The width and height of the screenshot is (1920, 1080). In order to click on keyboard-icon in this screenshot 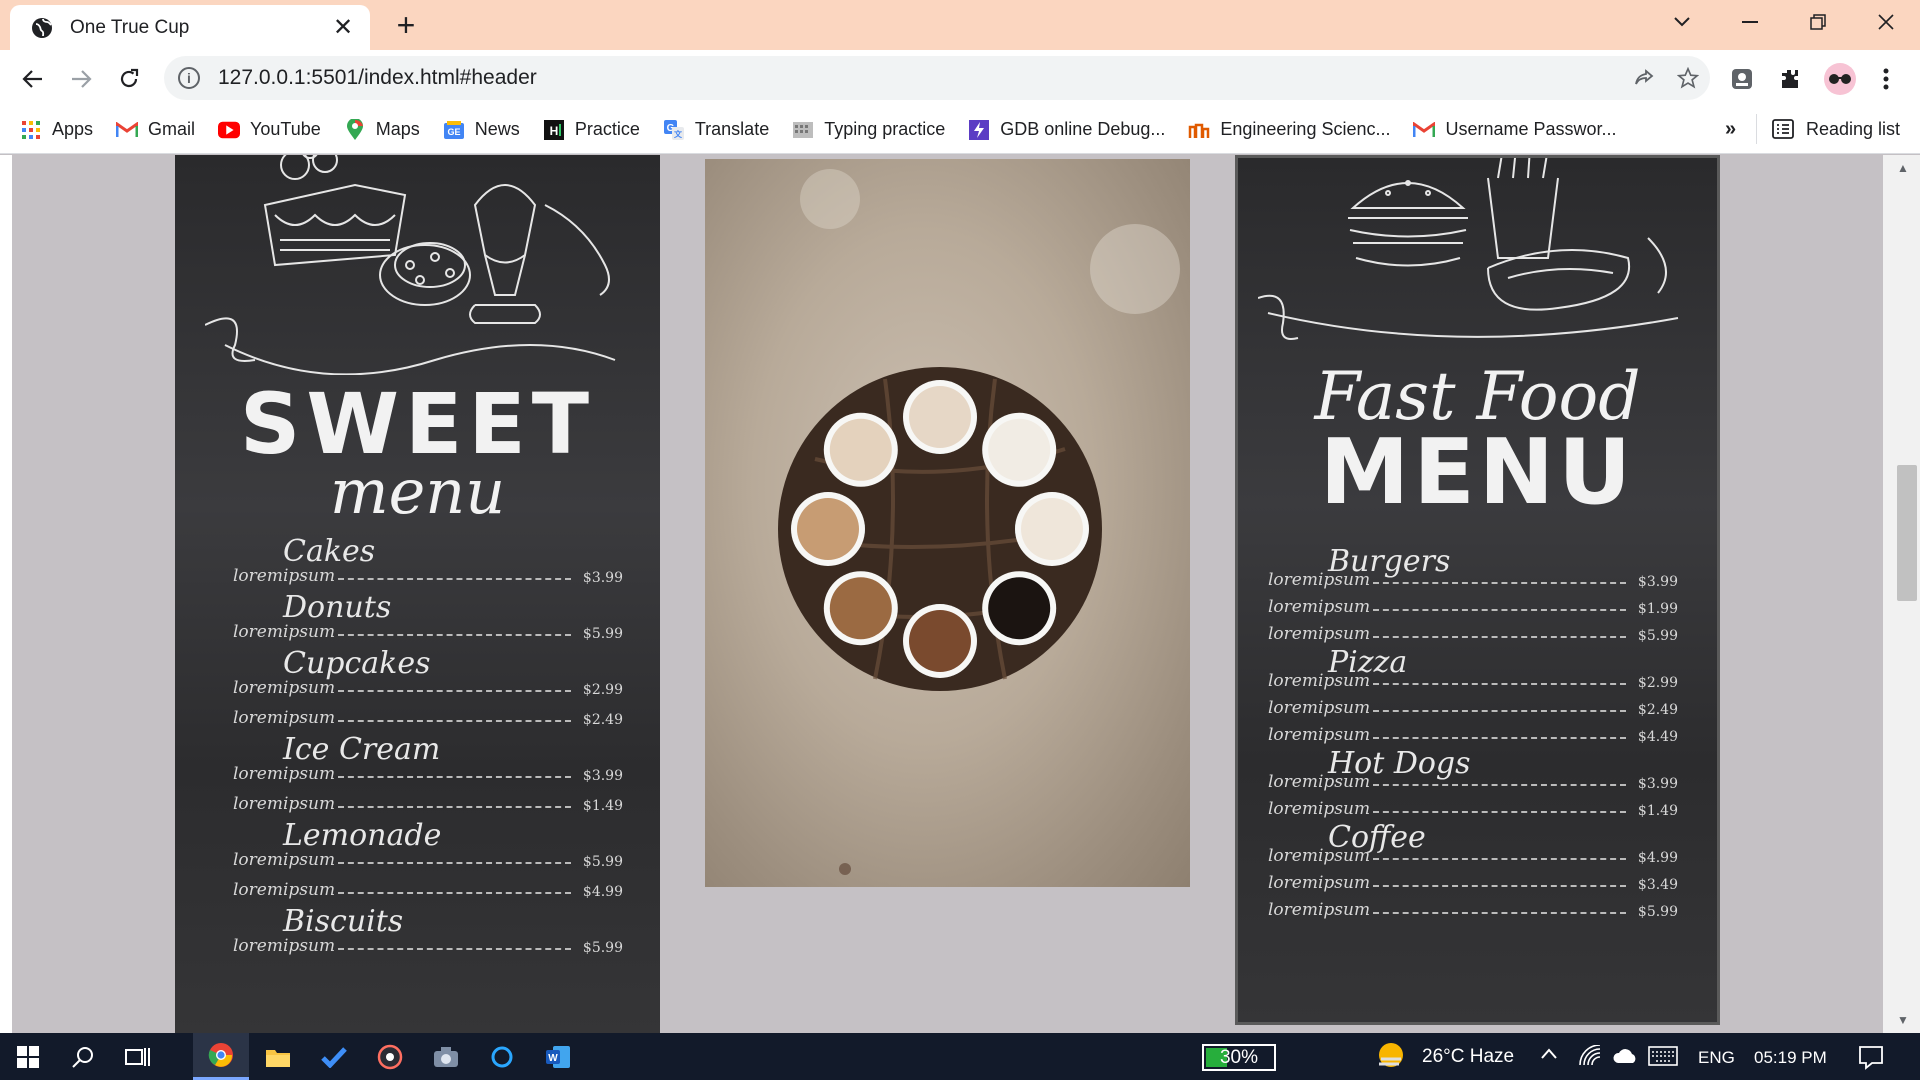, I will do `click(1663, 1056)`.